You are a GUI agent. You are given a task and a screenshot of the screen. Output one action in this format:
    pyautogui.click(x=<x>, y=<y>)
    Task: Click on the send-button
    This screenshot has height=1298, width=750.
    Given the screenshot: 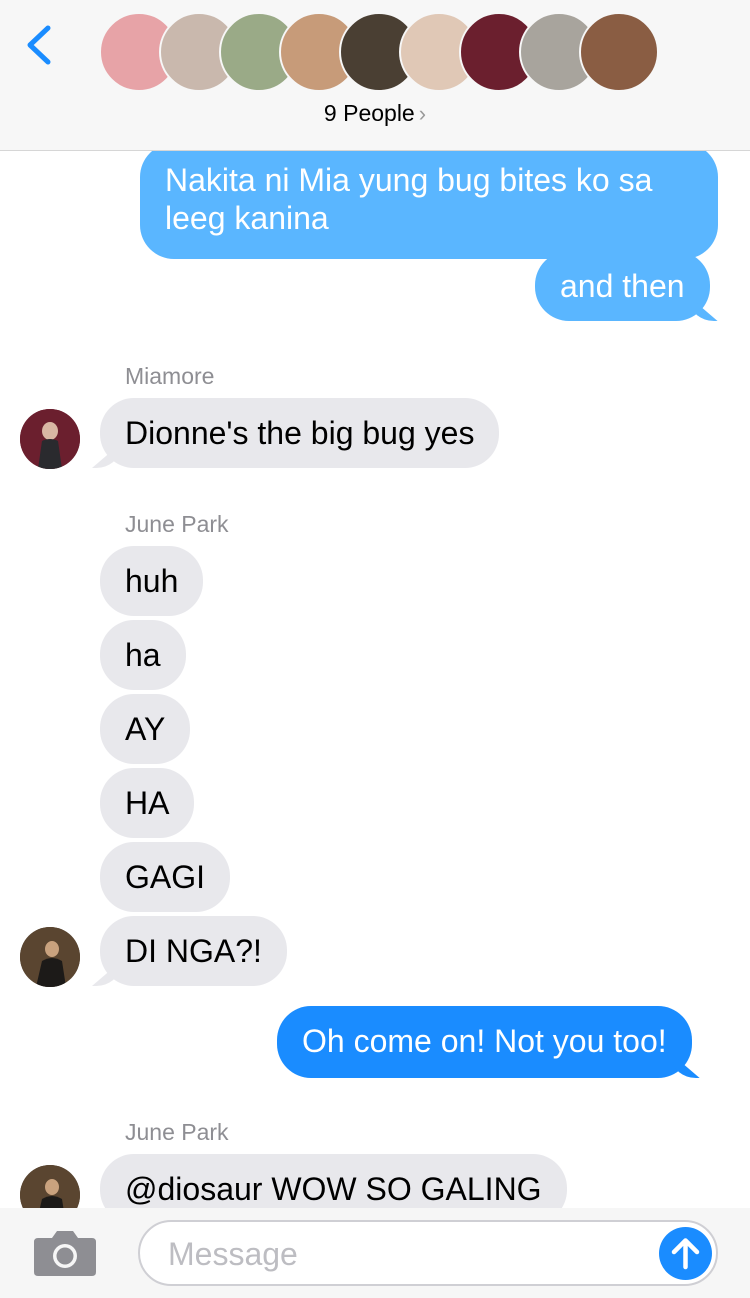 What is the action you would take?
    pyautogui.click(x=685, y=1253)
    